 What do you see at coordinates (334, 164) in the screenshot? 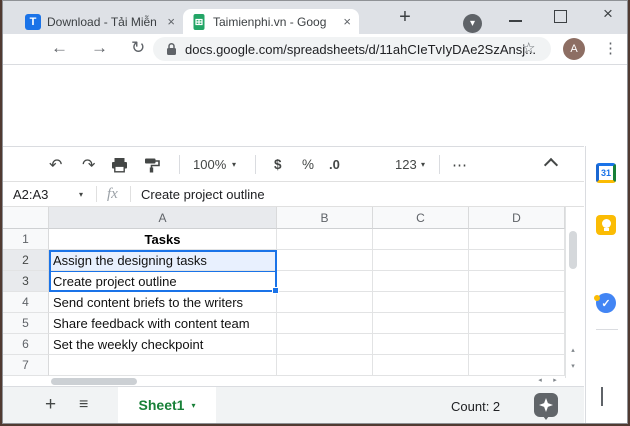
I see `decrease-decimal-label: .0` at bounding box center [334, 164].